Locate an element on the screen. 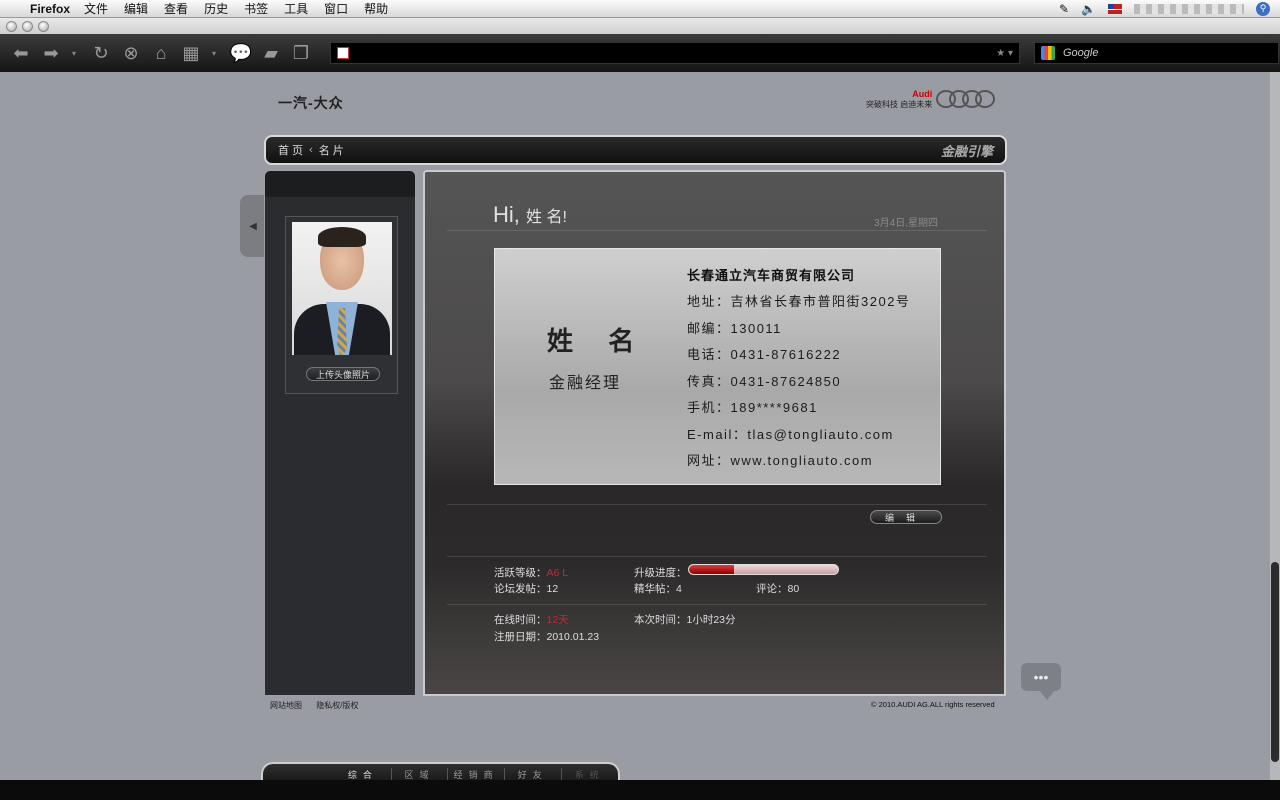 This screenshot has width=1280, height=800. copyright: © 2010.AUDI AG.ALL rights reserved is located at coordinates (933, 704).